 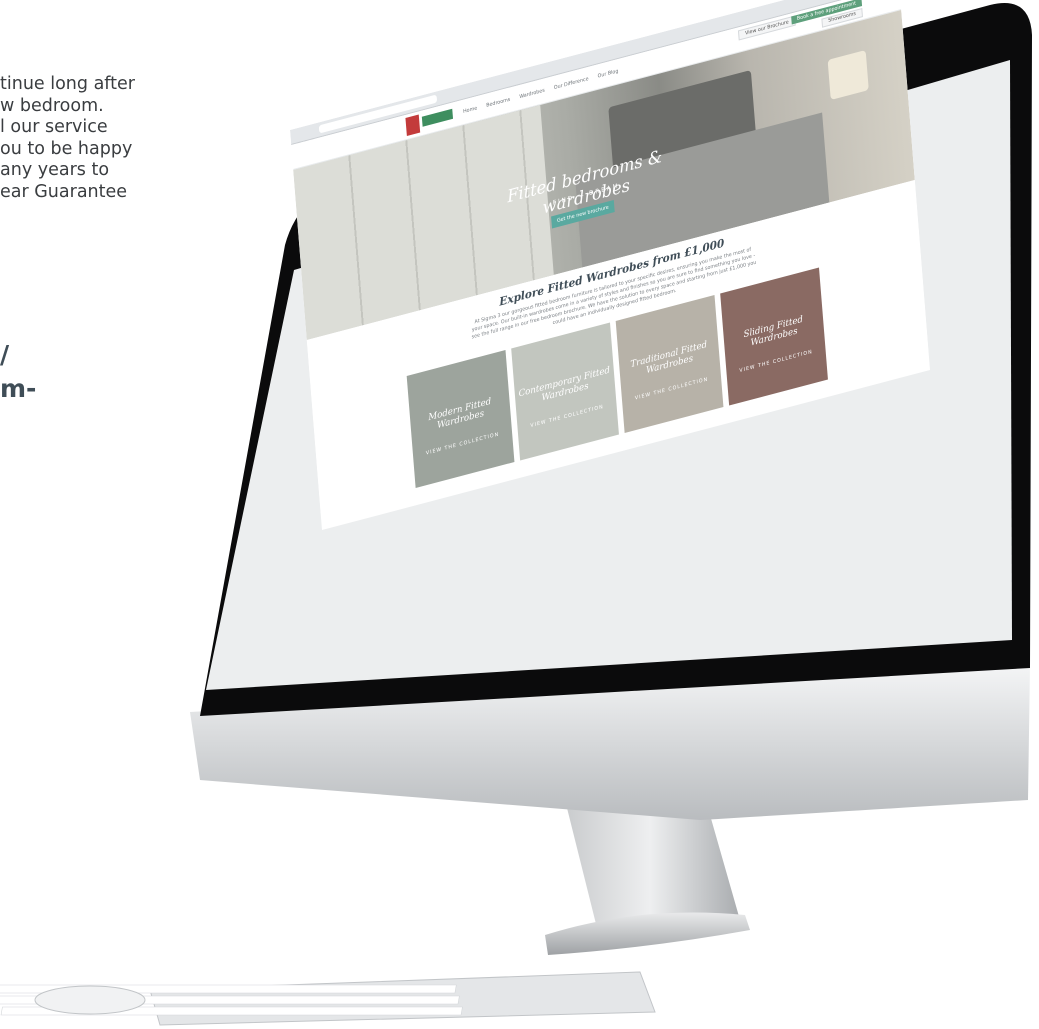 I want to click on nav-home: Home, so click(x=470, y=110).